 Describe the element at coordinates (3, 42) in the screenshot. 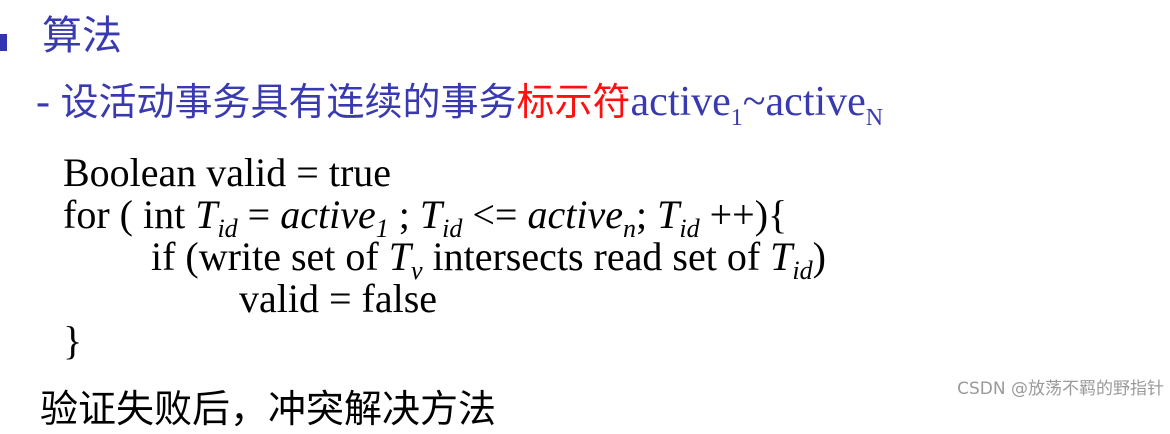

I see `bullet-marker` at that location.